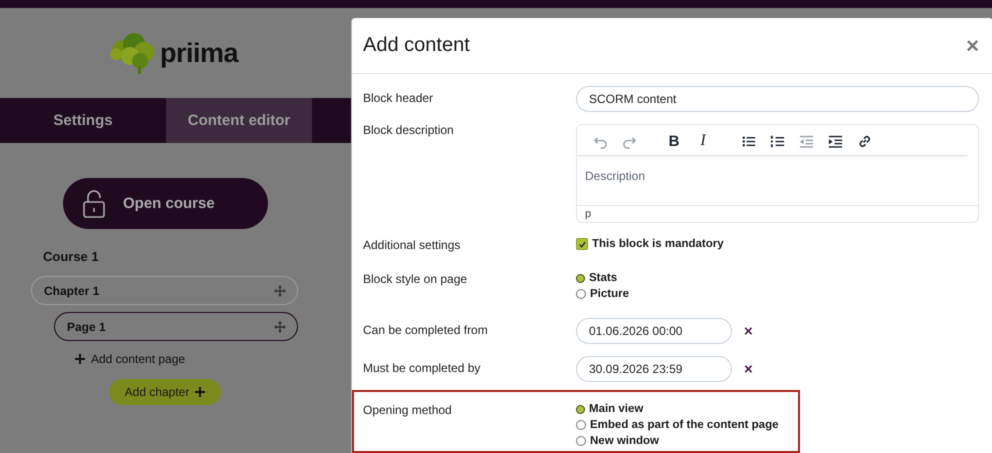 The height and width of the screenshot is (453, 992). Describe the element at coordinates (674, 141) in the screenshot. I see `bold-button: B` at that location.